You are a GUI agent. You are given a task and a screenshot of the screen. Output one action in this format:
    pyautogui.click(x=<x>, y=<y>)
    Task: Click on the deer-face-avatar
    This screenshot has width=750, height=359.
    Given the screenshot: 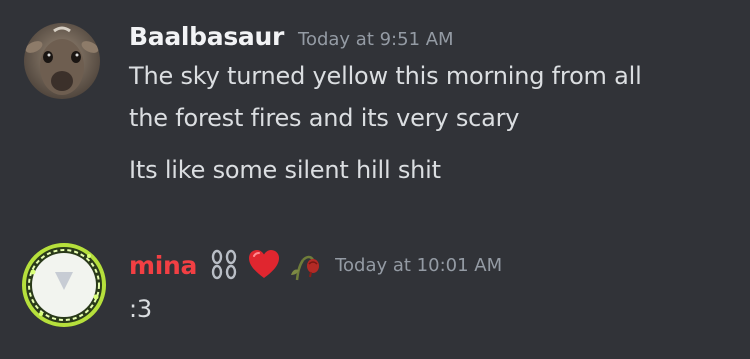 What is the action you would take?
    pyautogui.click(x=62, y=61)
    